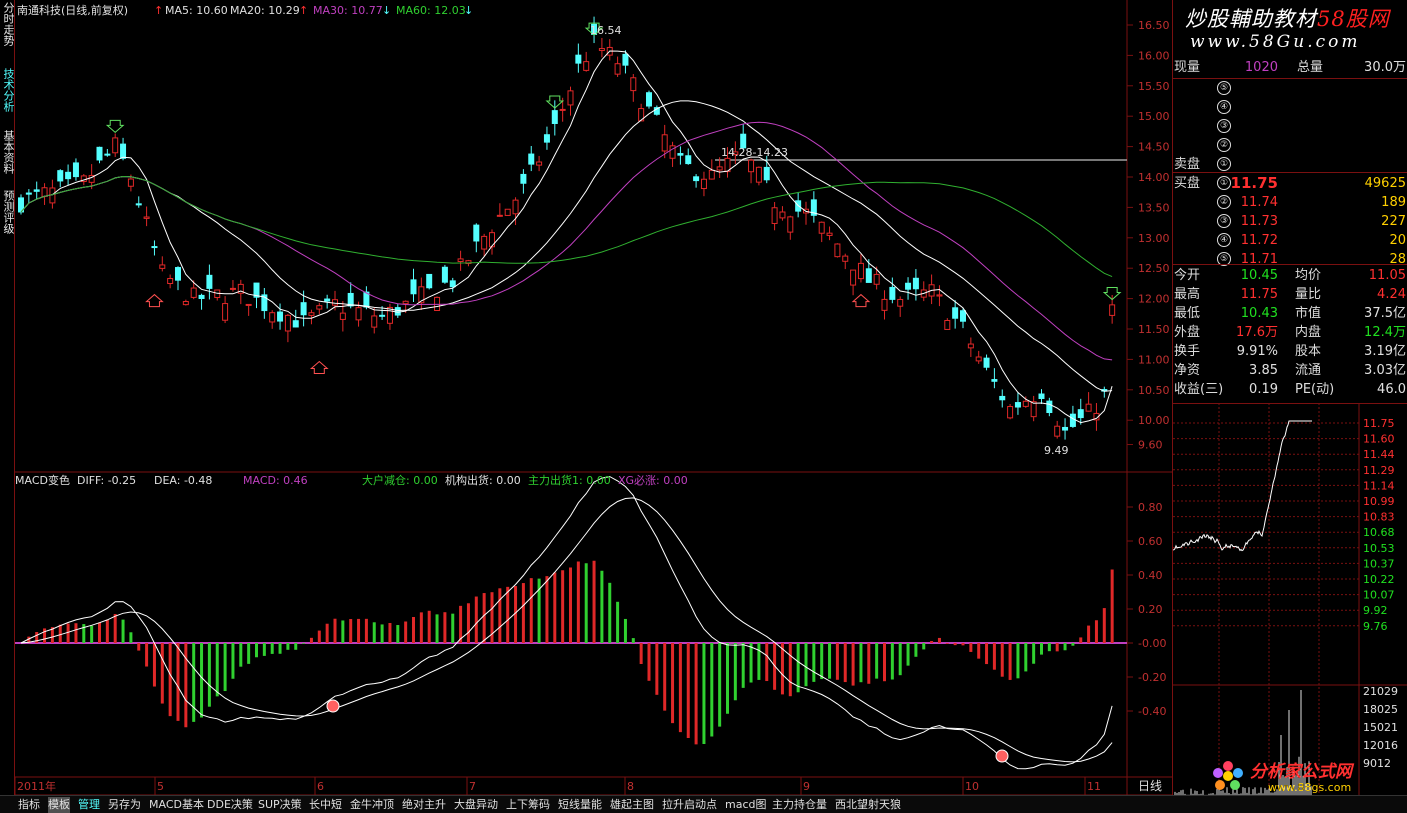 This screenshot has width=1407, height=813. What do you see at coordinates (1154, 299) in the screenshot?
I see `price-axis-label: 12.00` at bounding box center [1154, 299].